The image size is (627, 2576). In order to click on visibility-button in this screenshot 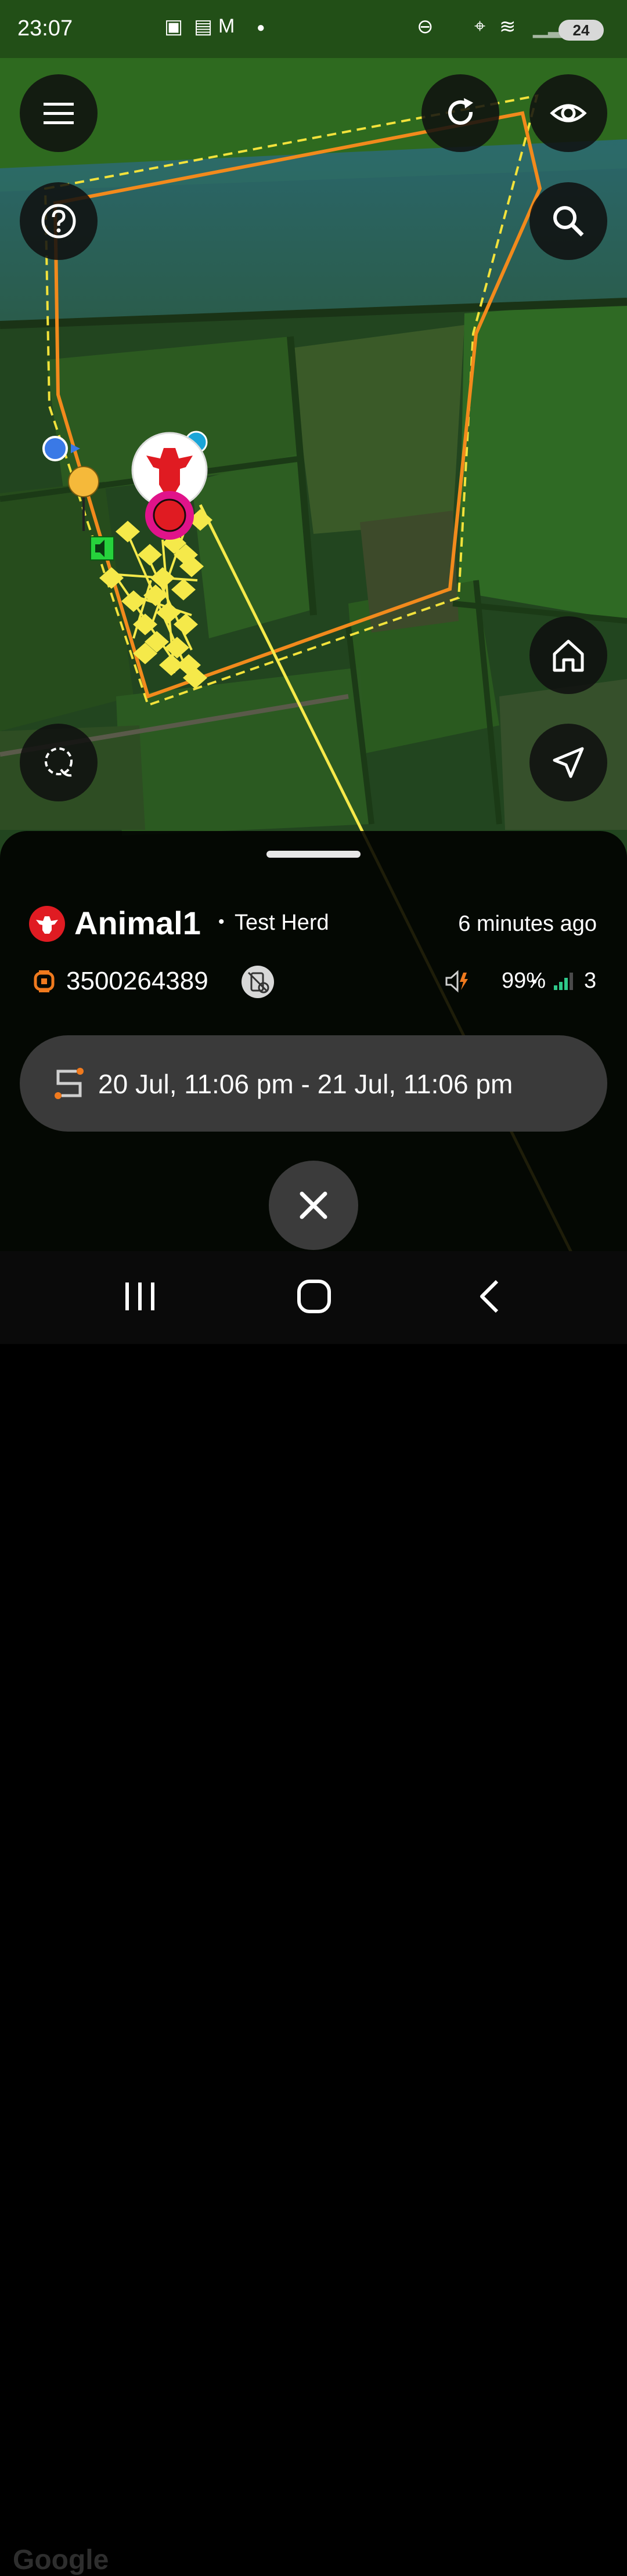, I will do `click(568, 113)`.